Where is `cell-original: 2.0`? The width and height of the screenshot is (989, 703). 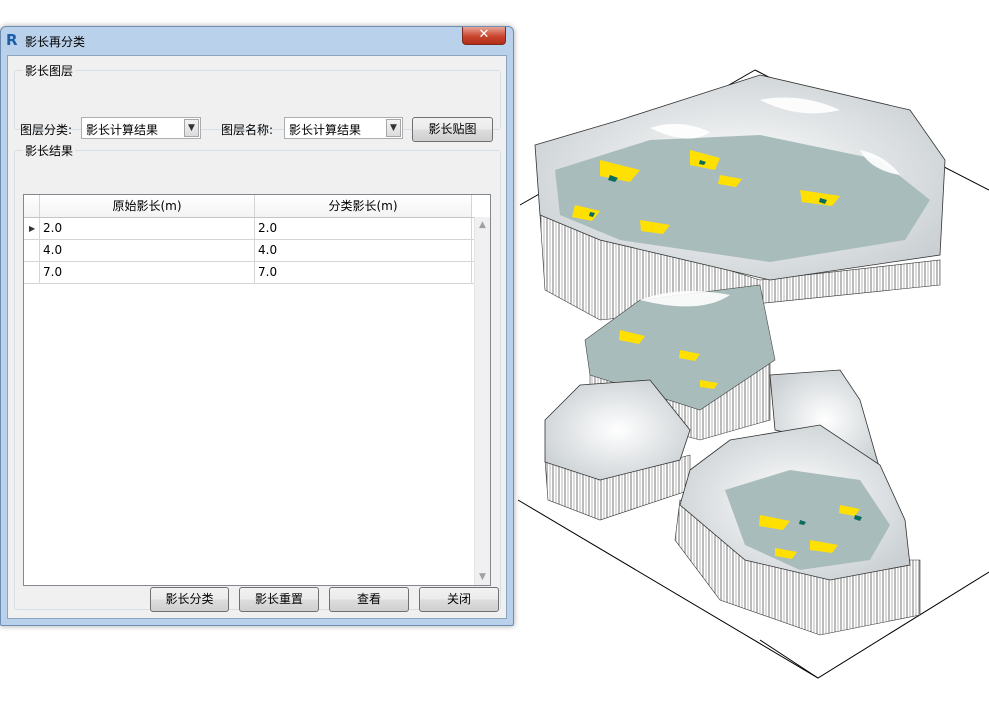 cell-original: 2.0 is located at coordinates (147, 228).